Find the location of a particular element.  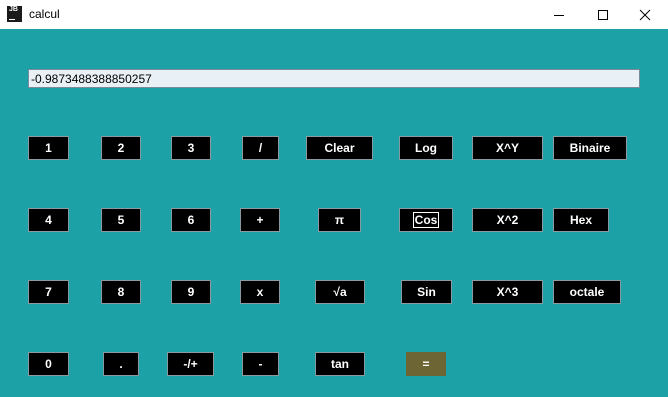

result-display is located at coordinates (334, 78).